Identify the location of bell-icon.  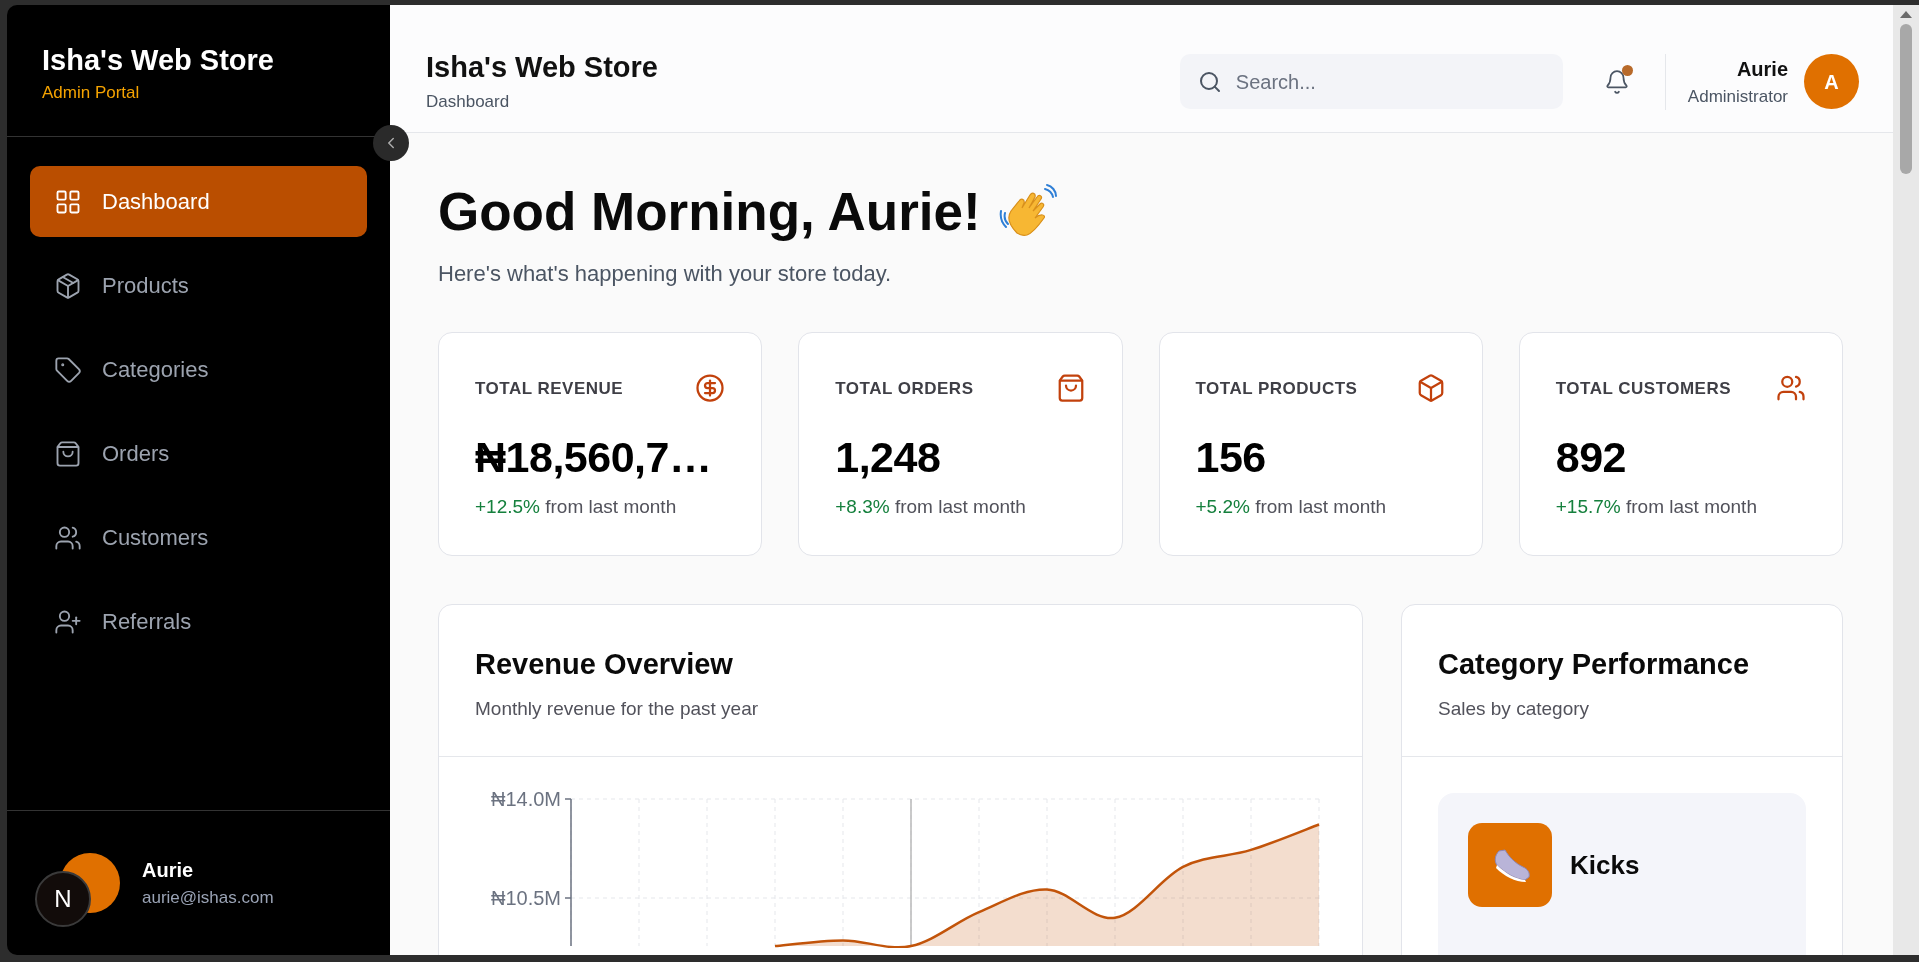
(1616, 81).